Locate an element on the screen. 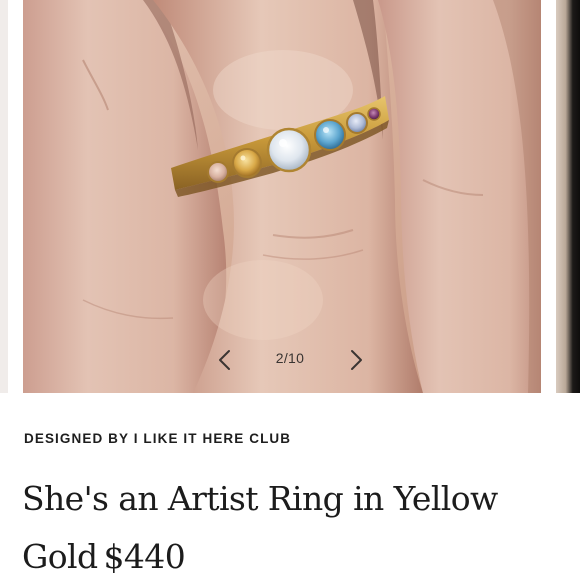 This screenshot has width=580, height=580. carousel-prev-button is located at coordinates (225, 360).